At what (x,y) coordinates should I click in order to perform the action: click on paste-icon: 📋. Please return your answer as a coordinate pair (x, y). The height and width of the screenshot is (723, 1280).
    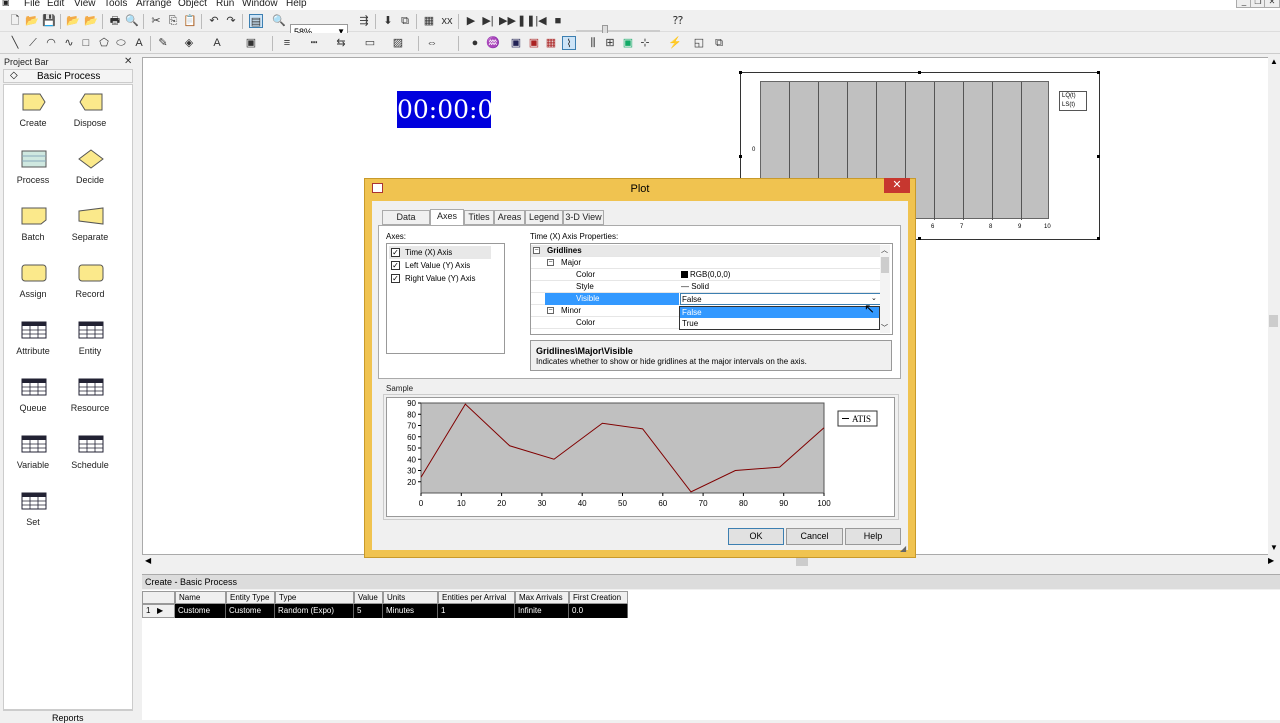
    Looking at the image, I should click on (190, 21).